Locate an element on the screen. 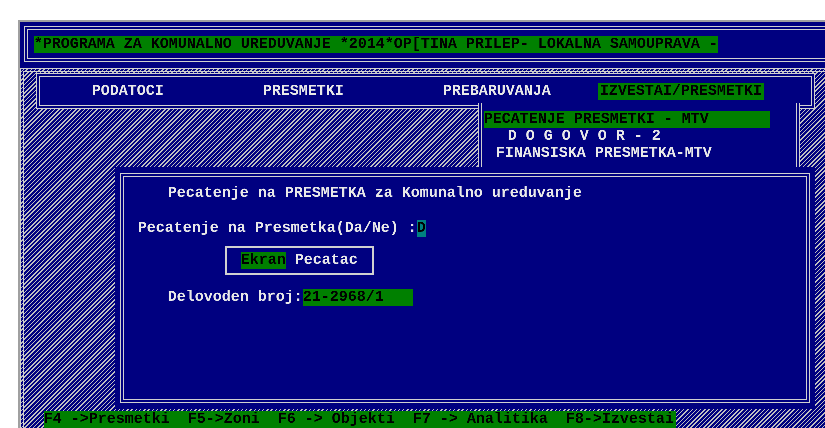 Image resolution: width=825 pixels, height=428 pixels. dialog-title: Pecatenje na PRESMETKA za Komunalno ureduvanje is located at coordinates (376, 193).